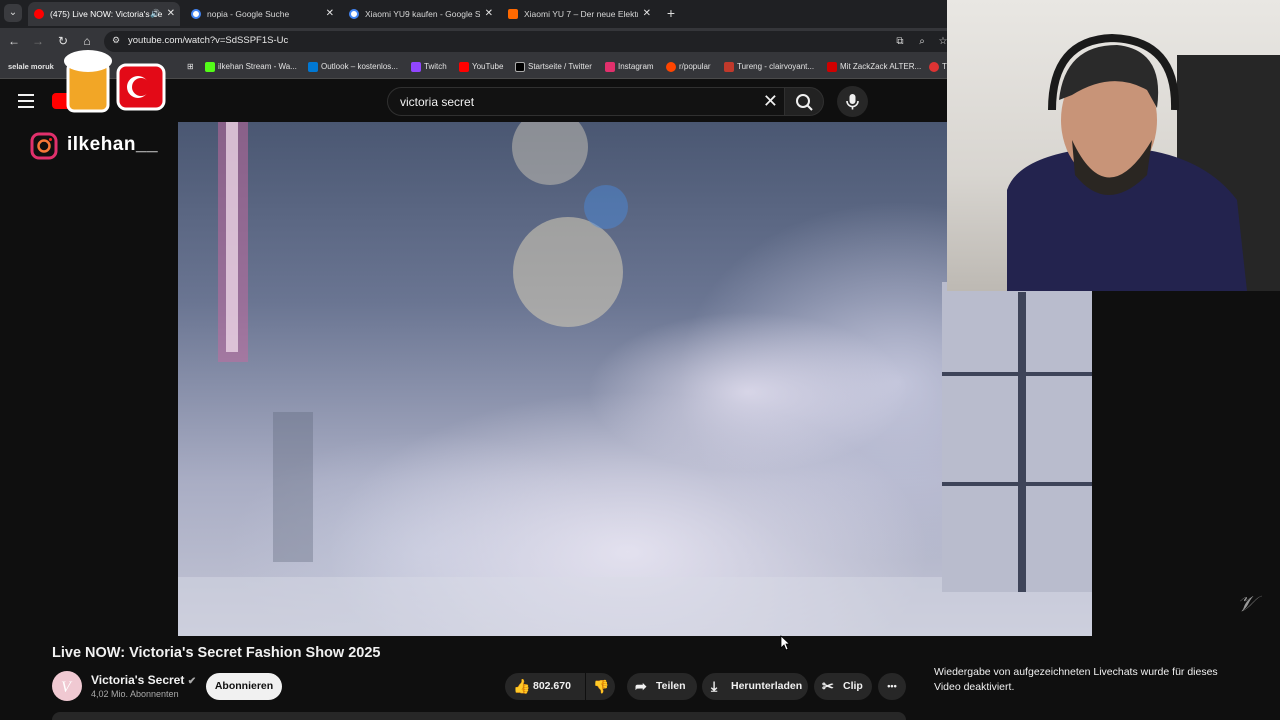  I want to click on microphone-icon, so click(852, 102).